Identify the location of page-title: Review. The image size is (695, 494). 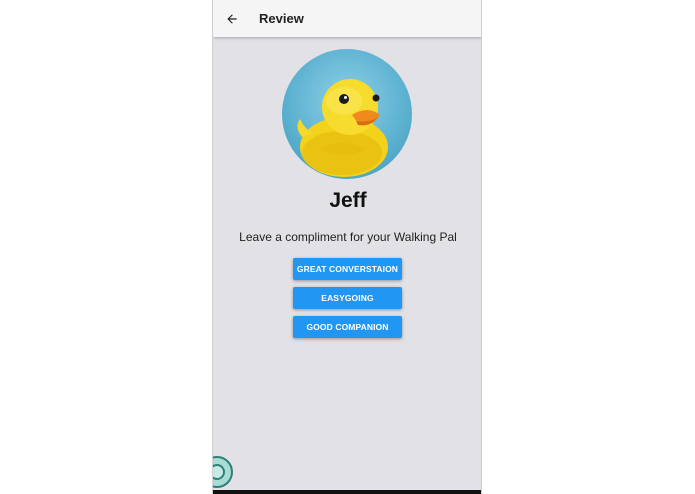
(281, 18).